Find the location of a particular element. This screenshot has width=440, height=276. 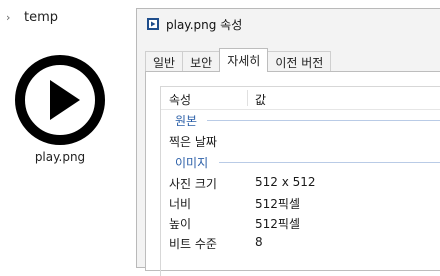

property-row: 찍은 날짜 is located at coordinates (300, 141).